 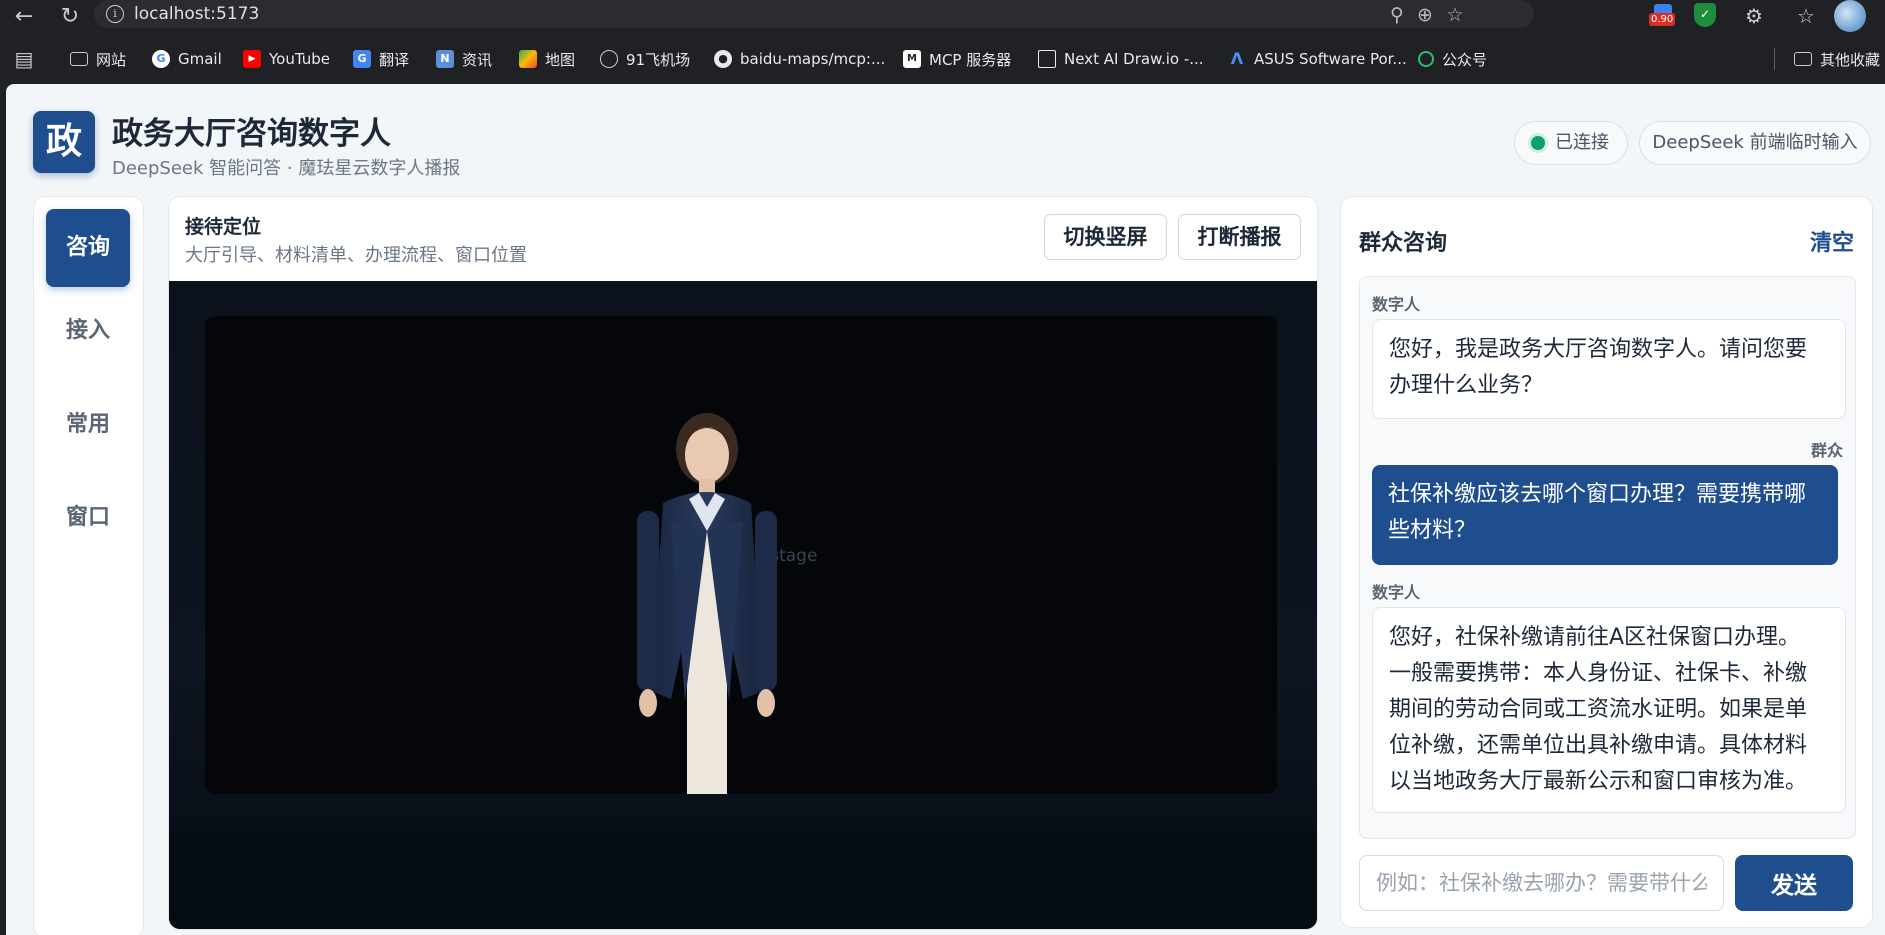 What do you see at coordinates (1432, 530) in the screenshot?
I see `message-line: 些材料？` at bounding box center [1432, 530].